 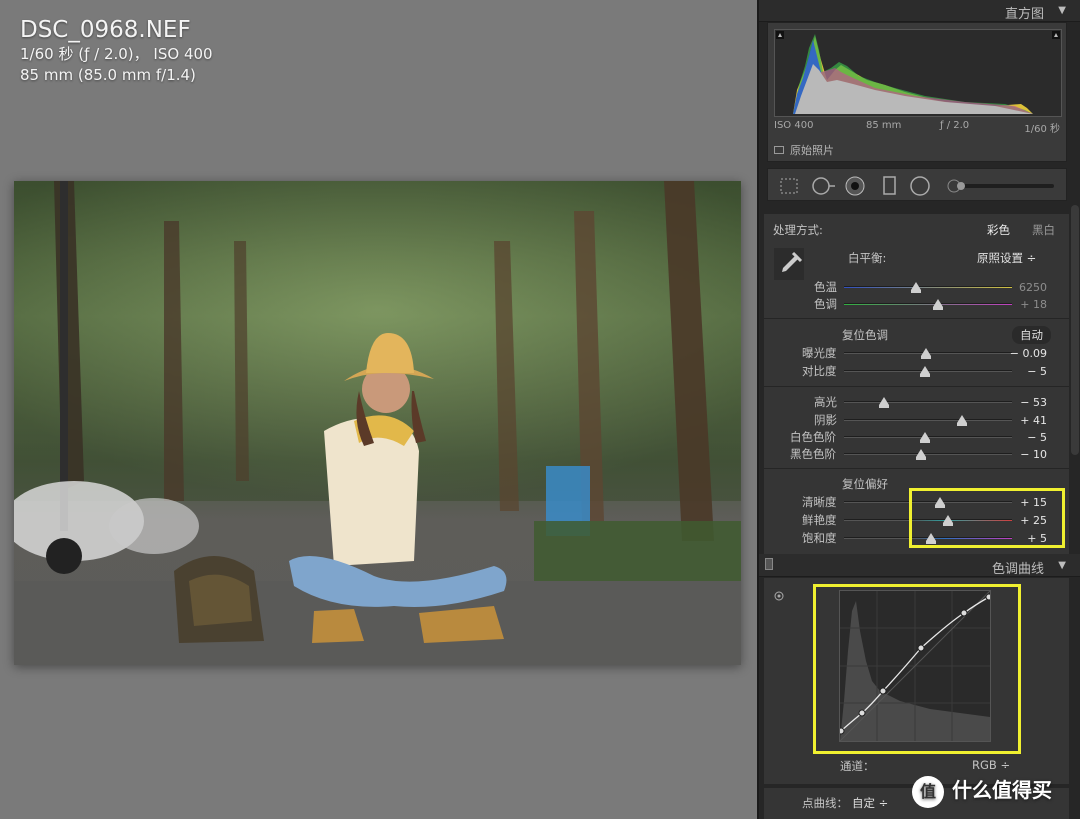 I want to click on presence-highlight-box, so click(x=987, y=518).